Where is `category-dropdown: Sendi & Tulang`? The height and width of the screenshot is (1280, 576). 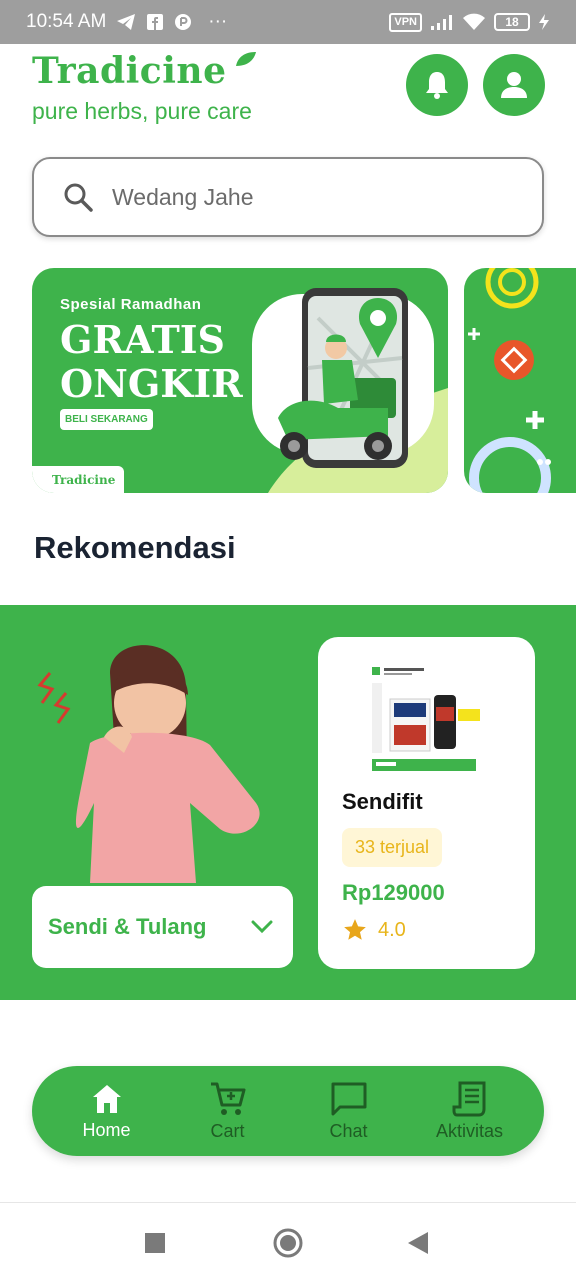
category-dropdown: Sendi & Tulang is located at coordinates (162, 927).